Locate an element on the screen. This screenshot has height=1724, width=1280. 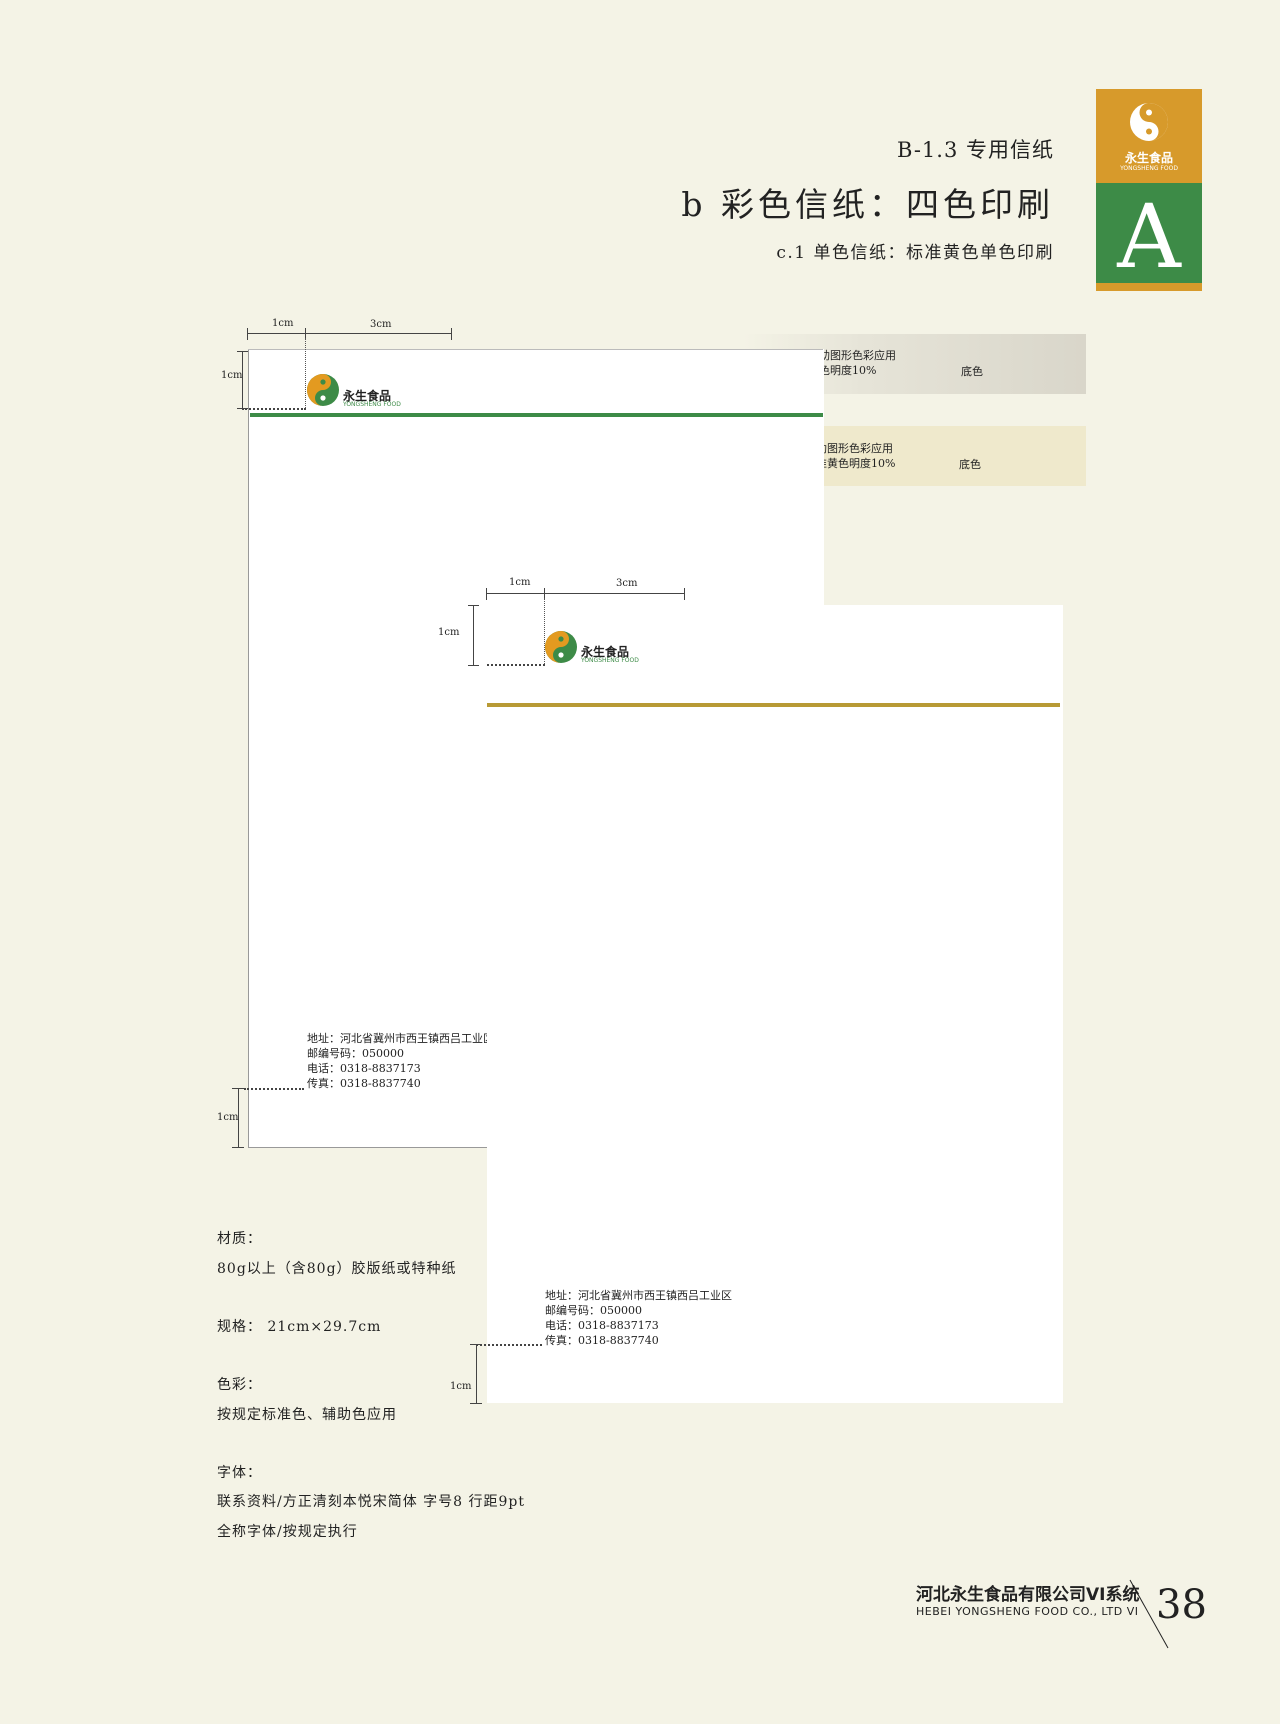
badge-logo-en: YONGSHENG FOOD is located at coordinates (1149, 168).